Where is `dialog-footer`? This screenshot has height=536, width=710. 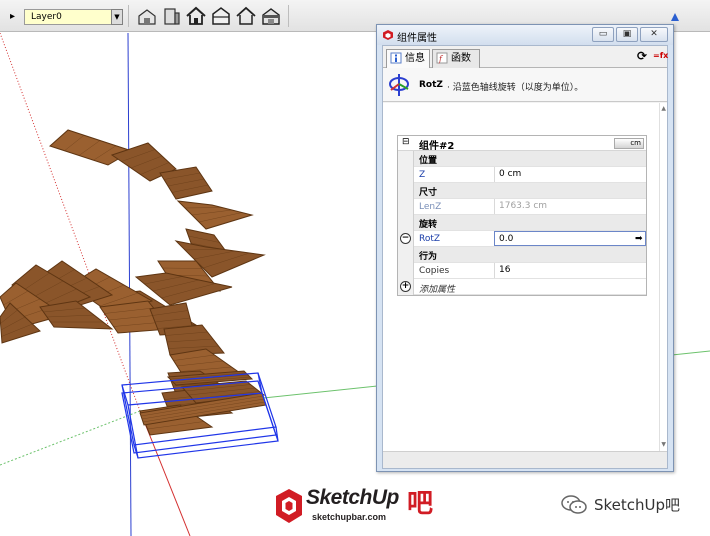
dialog-footer is located at coordinates (525, 459).